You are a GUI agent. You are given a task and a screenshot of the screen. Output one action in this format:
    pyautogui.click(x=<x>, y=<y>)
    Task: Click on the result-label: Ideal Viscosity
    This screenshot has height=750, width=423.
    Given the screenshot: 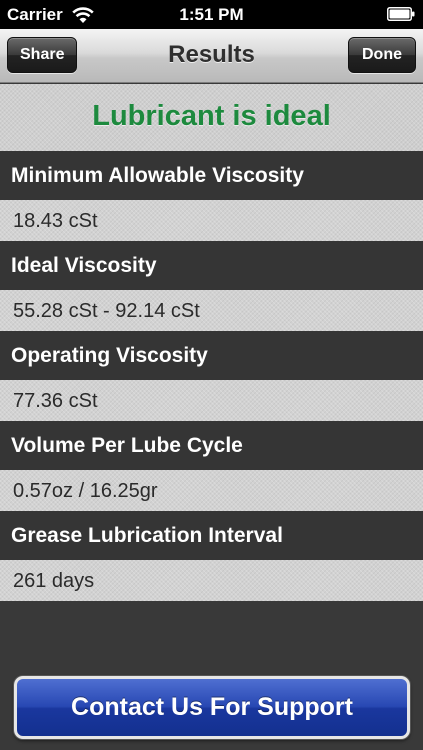 What is the action you would take?
    pyautogui.click(x=211, y=265)
    